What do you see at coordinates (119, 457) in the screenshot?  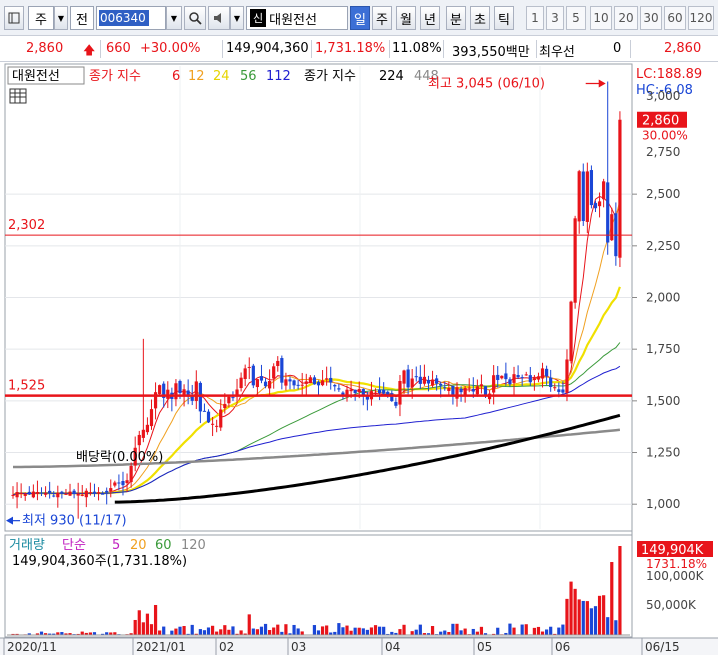 I see `dividend-annotation: 배당락(0.00%)` at bounding box center [119, 457].